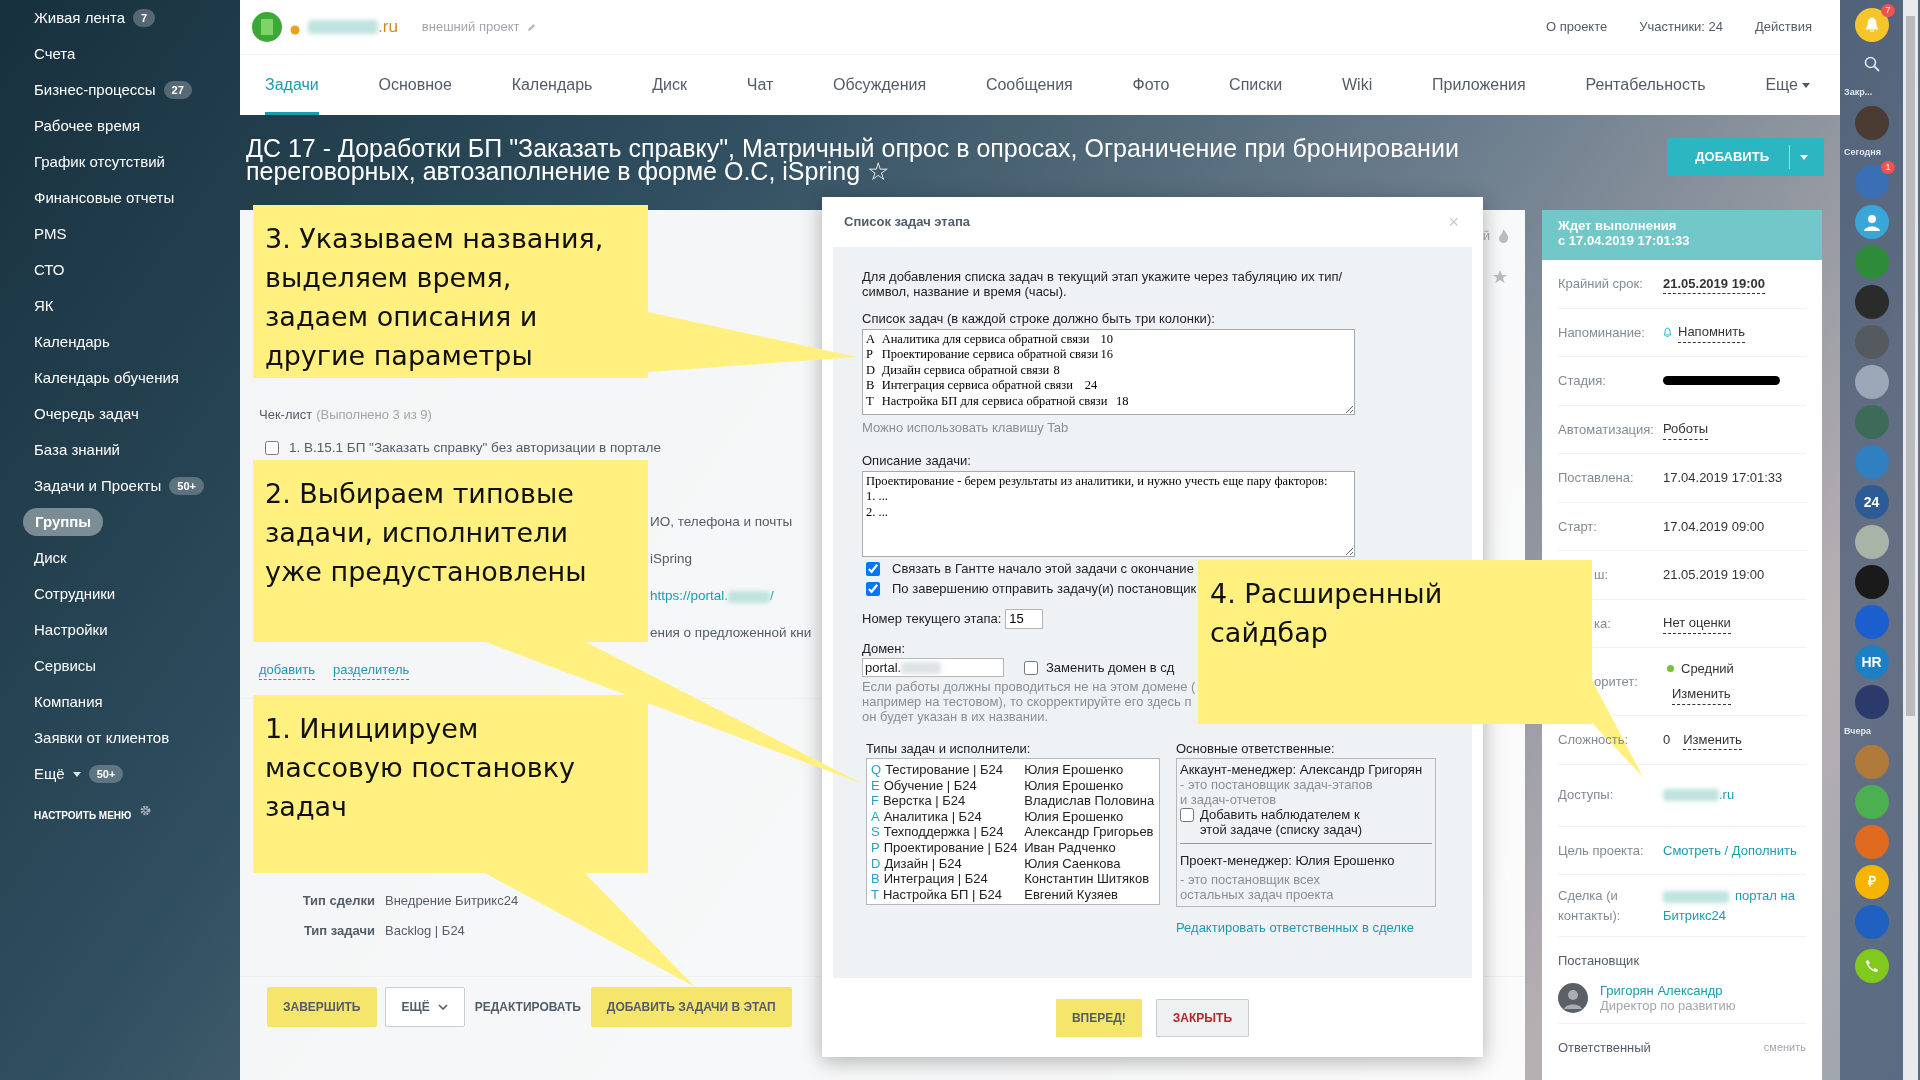 This screenshot has width=1920, height=1080. What do you see at coordinates (86, 414) in the screenshot?
I see `sidebar-item: Очередь задач` at bounding box center [86, 414].